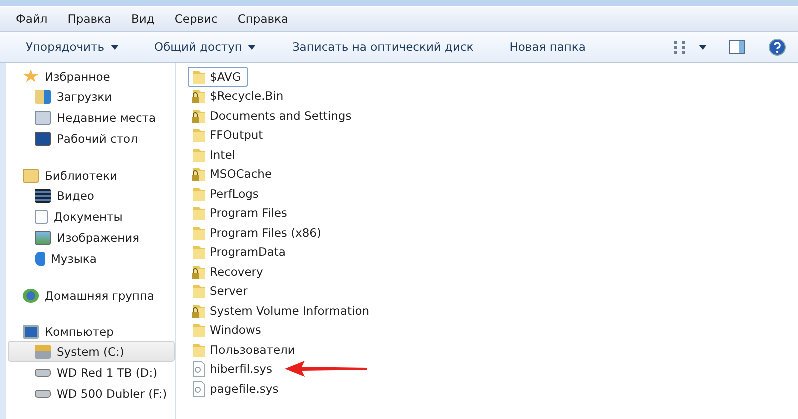  What do you see at coordinates (43, 195) in the screenshot?
I see `video-icon` at bounding box center [43, 195].